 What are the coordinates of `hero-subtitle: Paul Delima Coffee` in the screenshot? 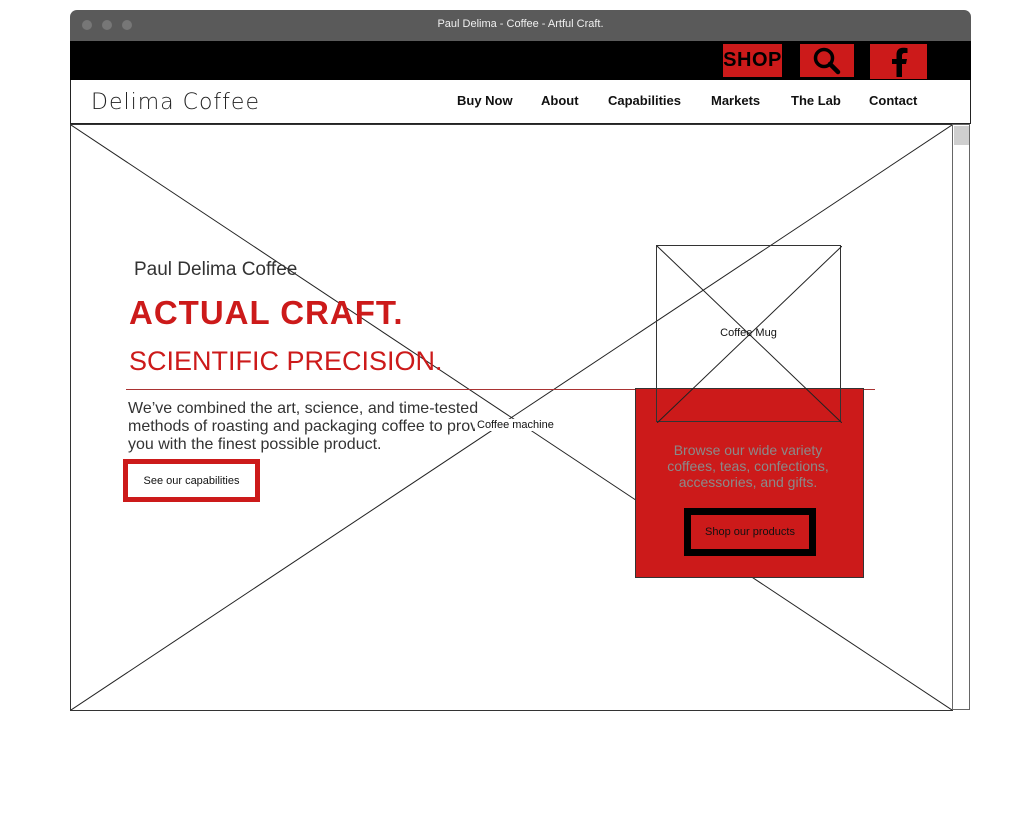 It's located at (216, 269).